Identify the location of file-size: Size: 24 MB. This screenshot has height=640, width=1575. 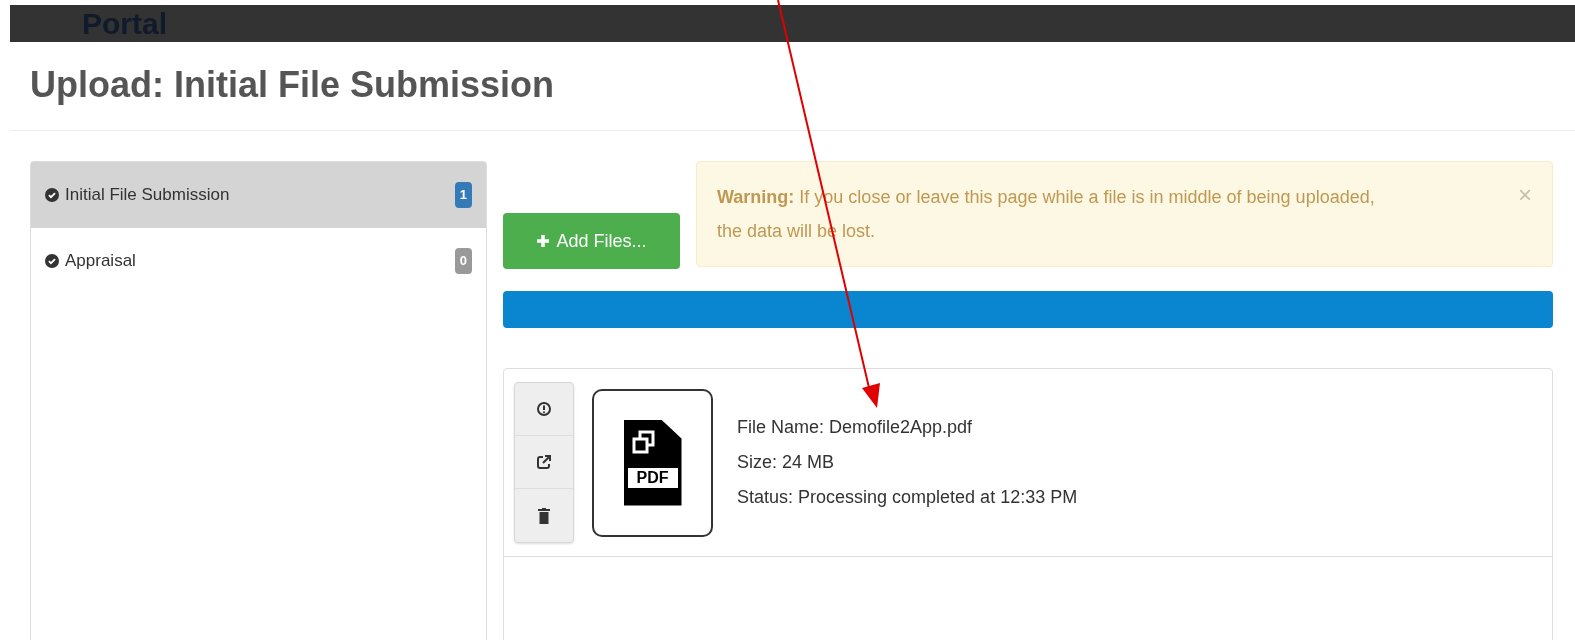
(786, 462).